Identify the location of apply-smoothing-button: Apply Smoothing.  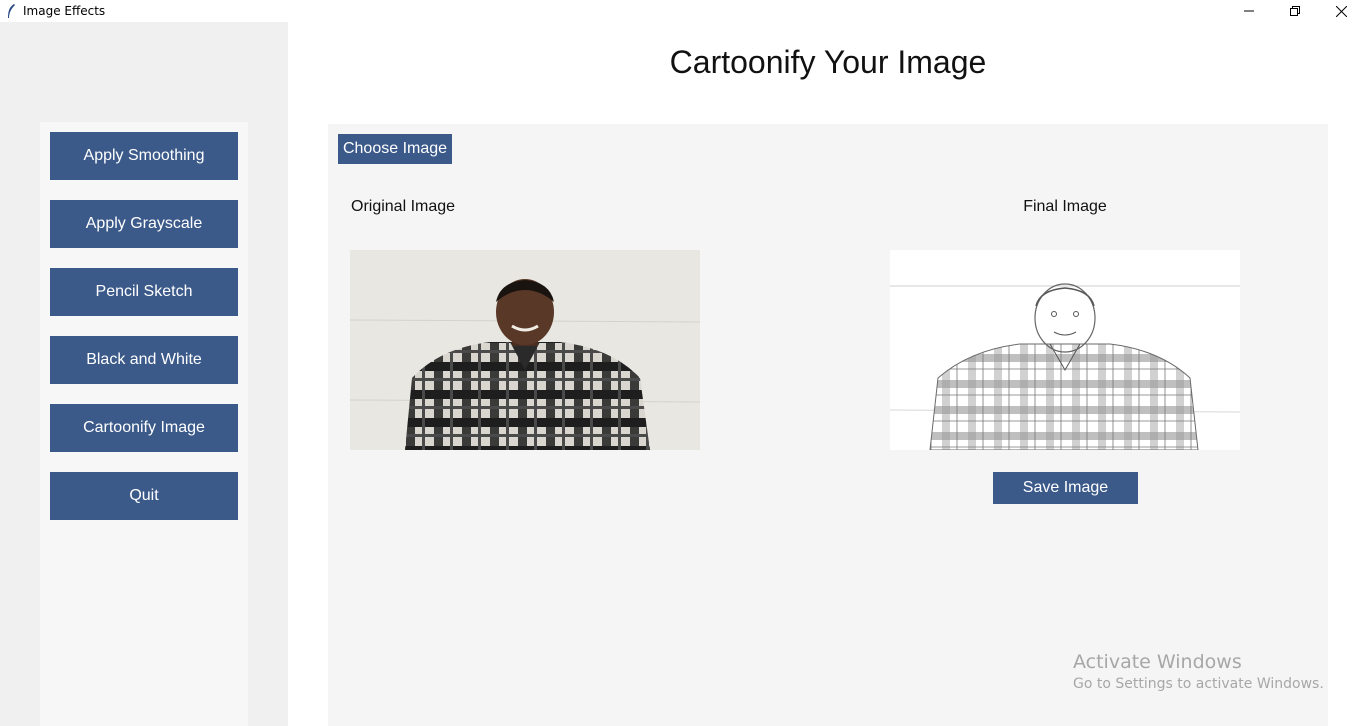
(144, 156).